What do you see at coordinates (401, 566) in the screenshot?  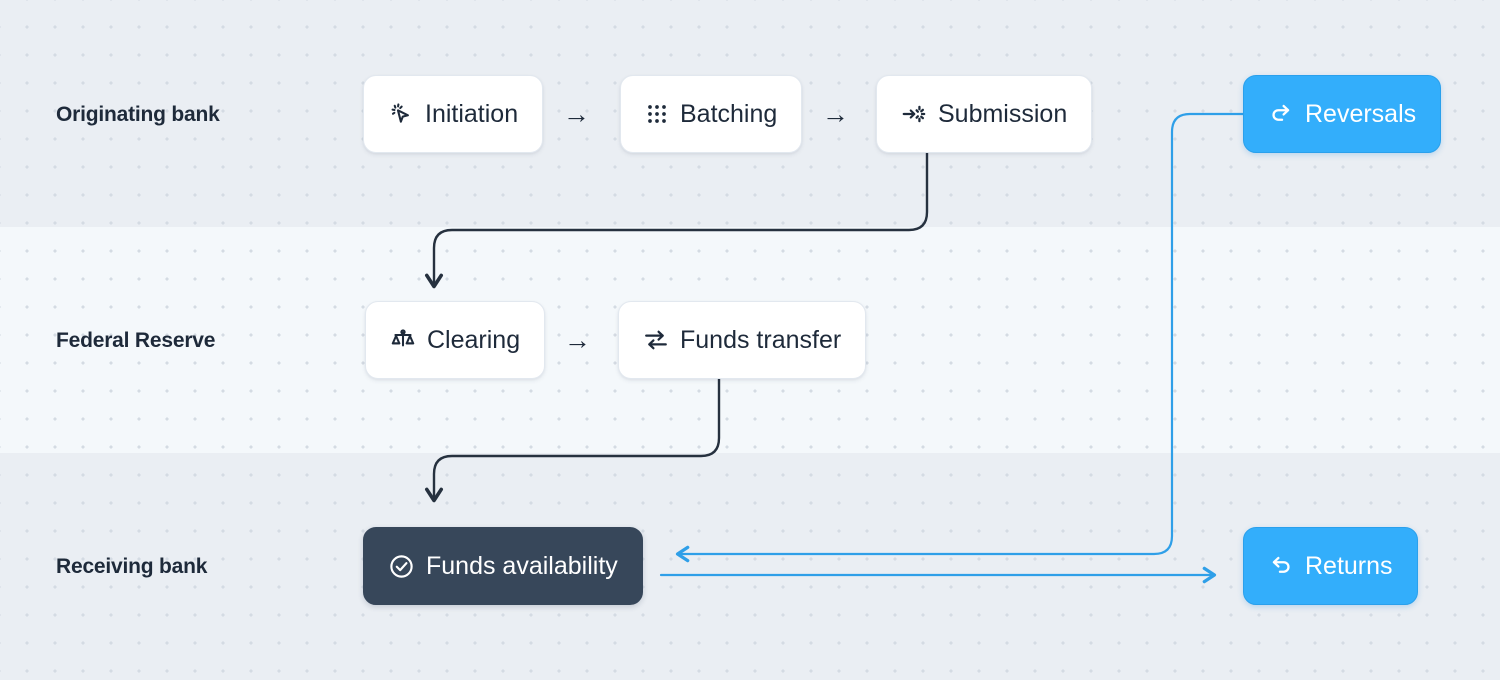 I see `check-circle-icon` at bounding box center [401, 566].